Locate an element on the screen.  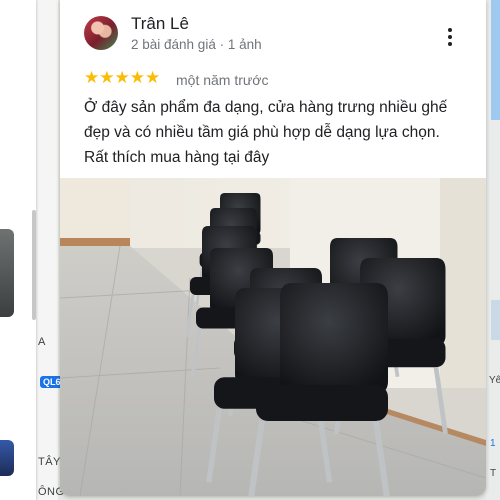
star-rating: ★★★★★ is located at coordinates (122, 77).